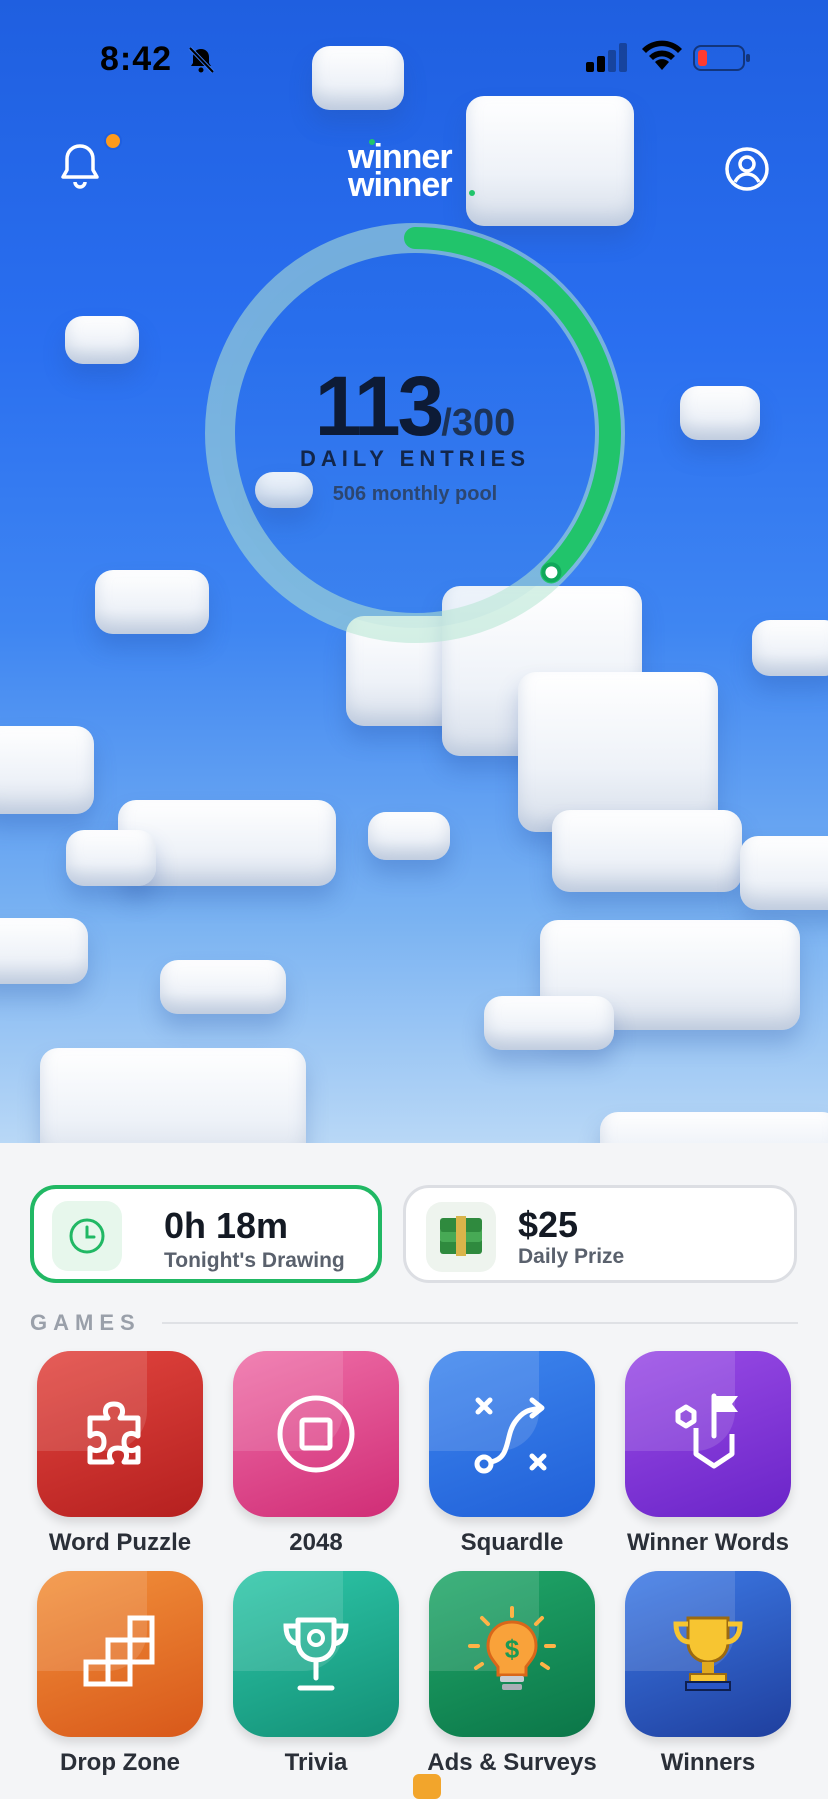 The height and width of the screenshot is (1799, 828). Describe the element at coordinates (120, 1762) in the screenshot. I see `game-label: Drop Zone` at that location.